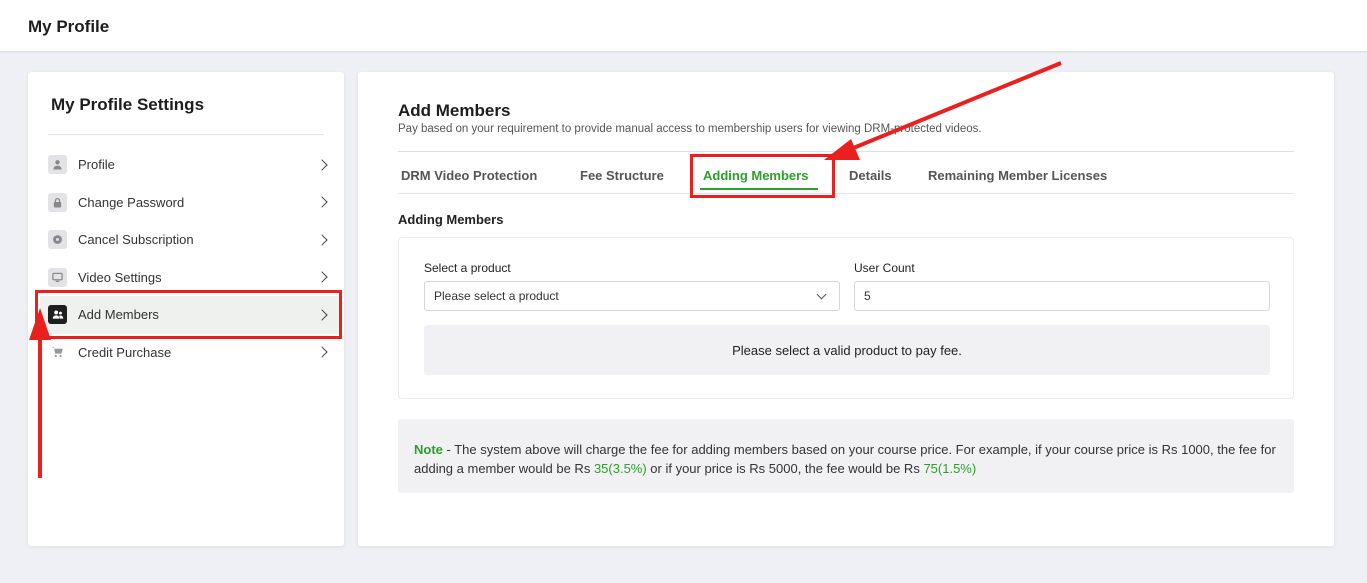  What do you see at coordinates (454, 110) in the screenshot?
I see `section-heading: Add Members` at bounding box center [454, 110].